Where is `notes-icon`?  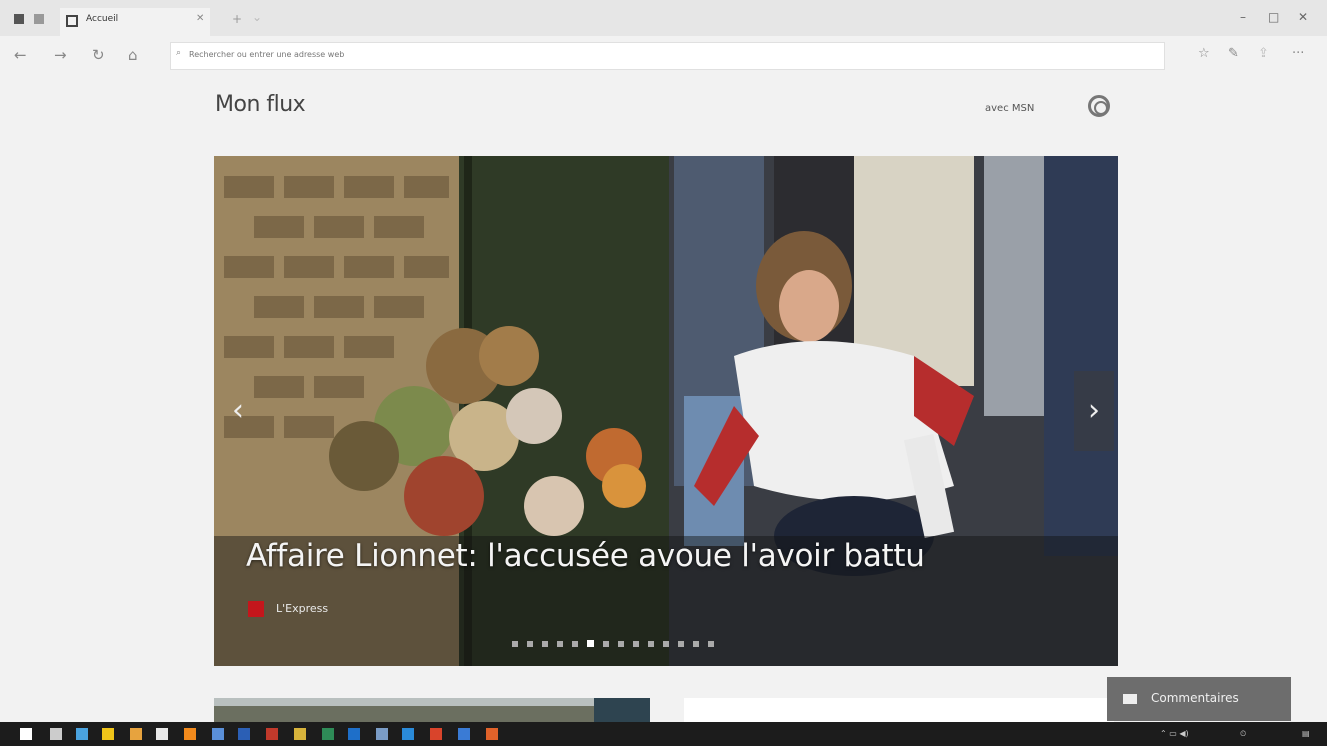
notes-icon is located at coordinates (382, 734).